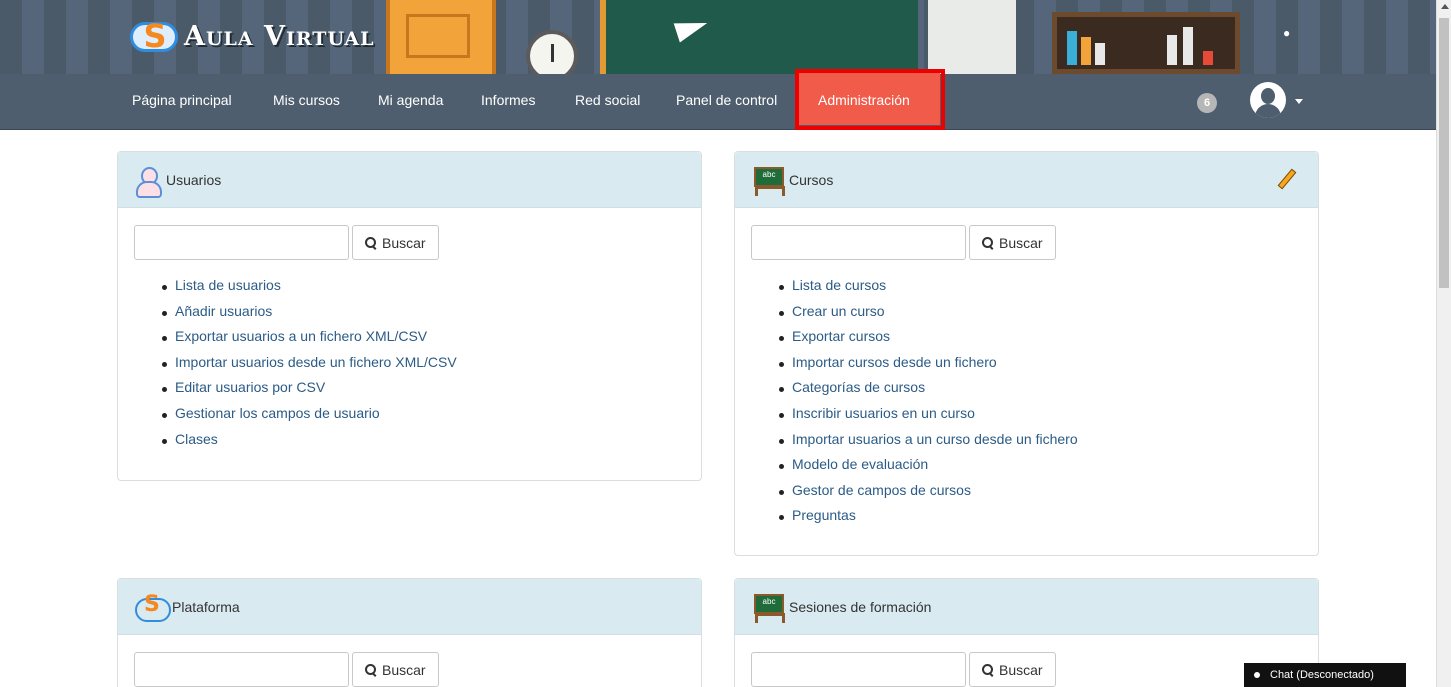  What do you see at coordinates (864, 100) in the screenshot?
I see `nav-item-administration: Administración` at bounding box center [864, 100].